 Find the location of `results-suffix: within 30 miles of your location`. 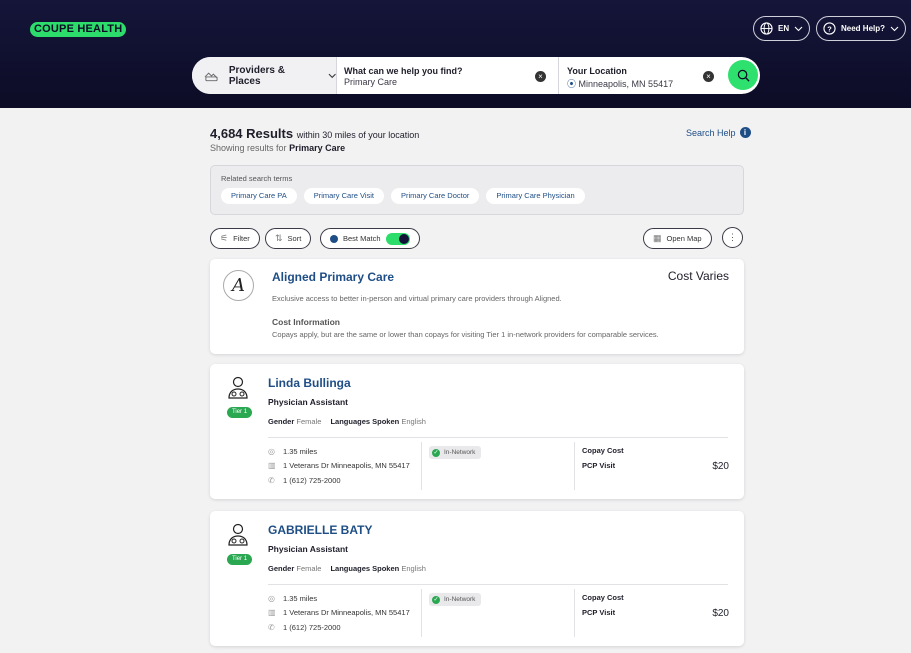

results-suffix: within 30 miles of your location is located at coordinates (358, 135).